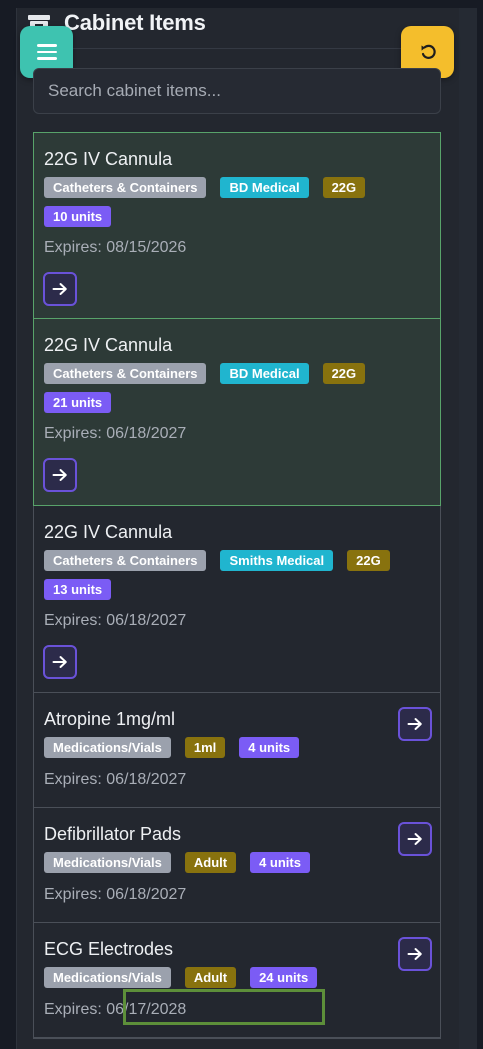  Describe the element at coordinates (110, 719) in the screenshot. I see `item-name: Atropine 1mg/ml` at that location.